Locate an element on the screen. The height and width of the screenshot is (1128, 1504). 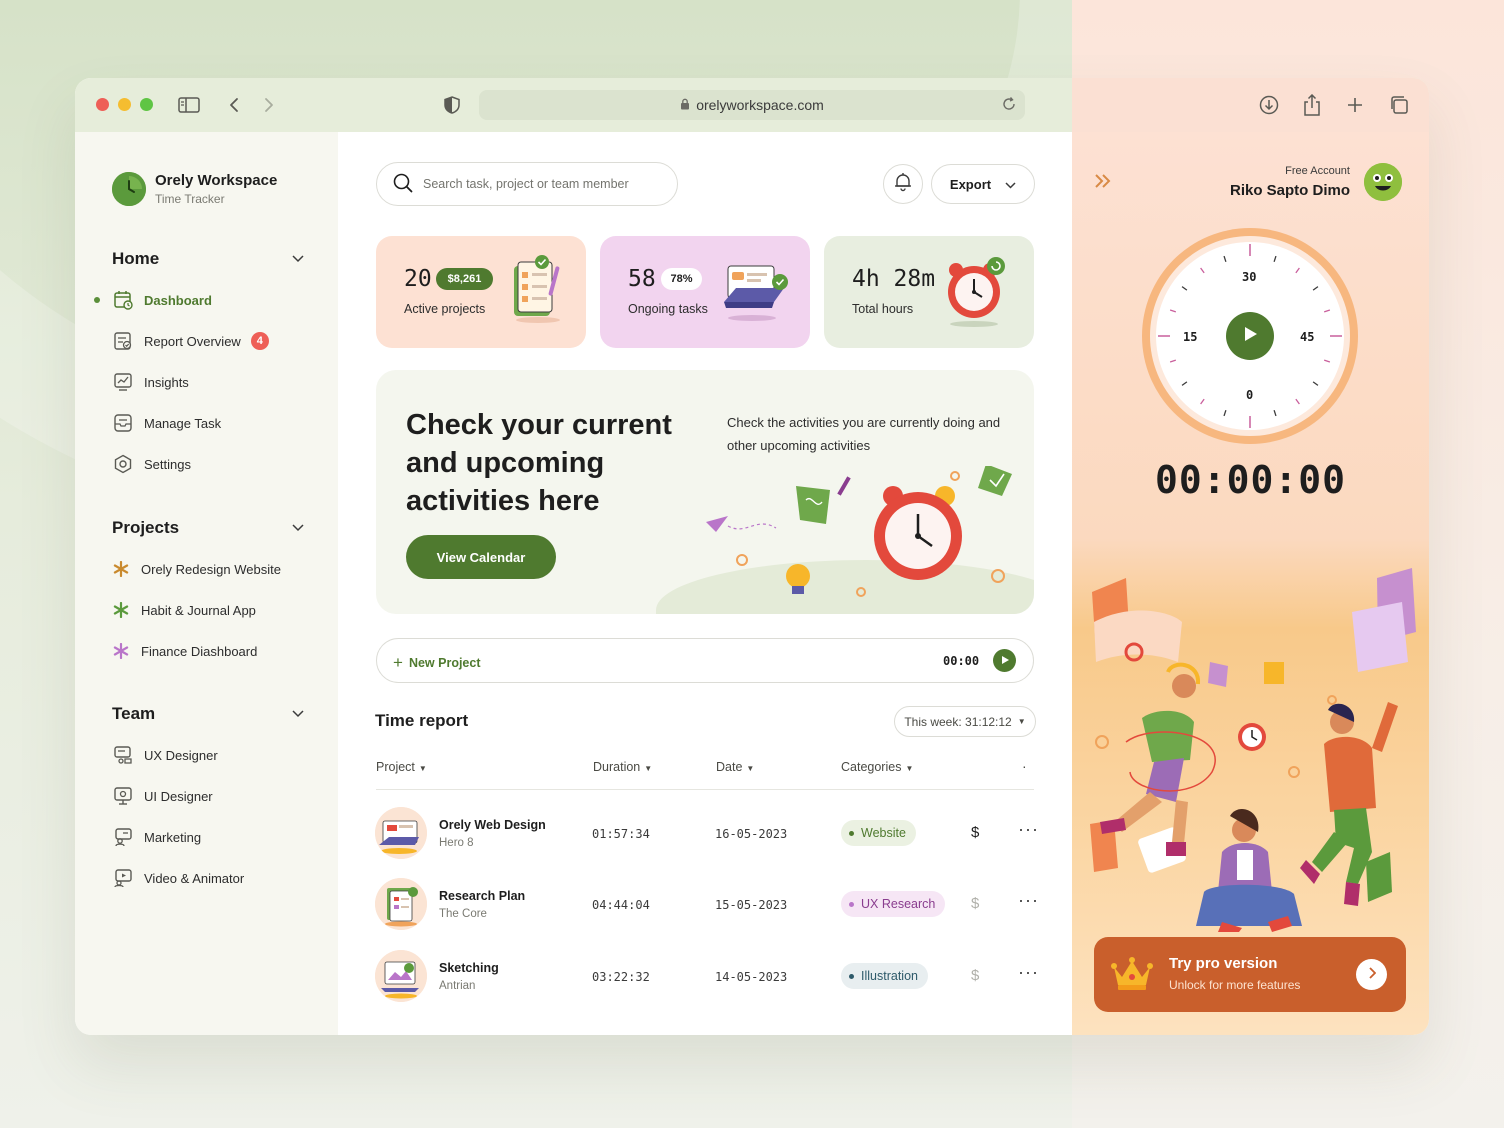
category-badge: Website is located at coordinates (878, 833).